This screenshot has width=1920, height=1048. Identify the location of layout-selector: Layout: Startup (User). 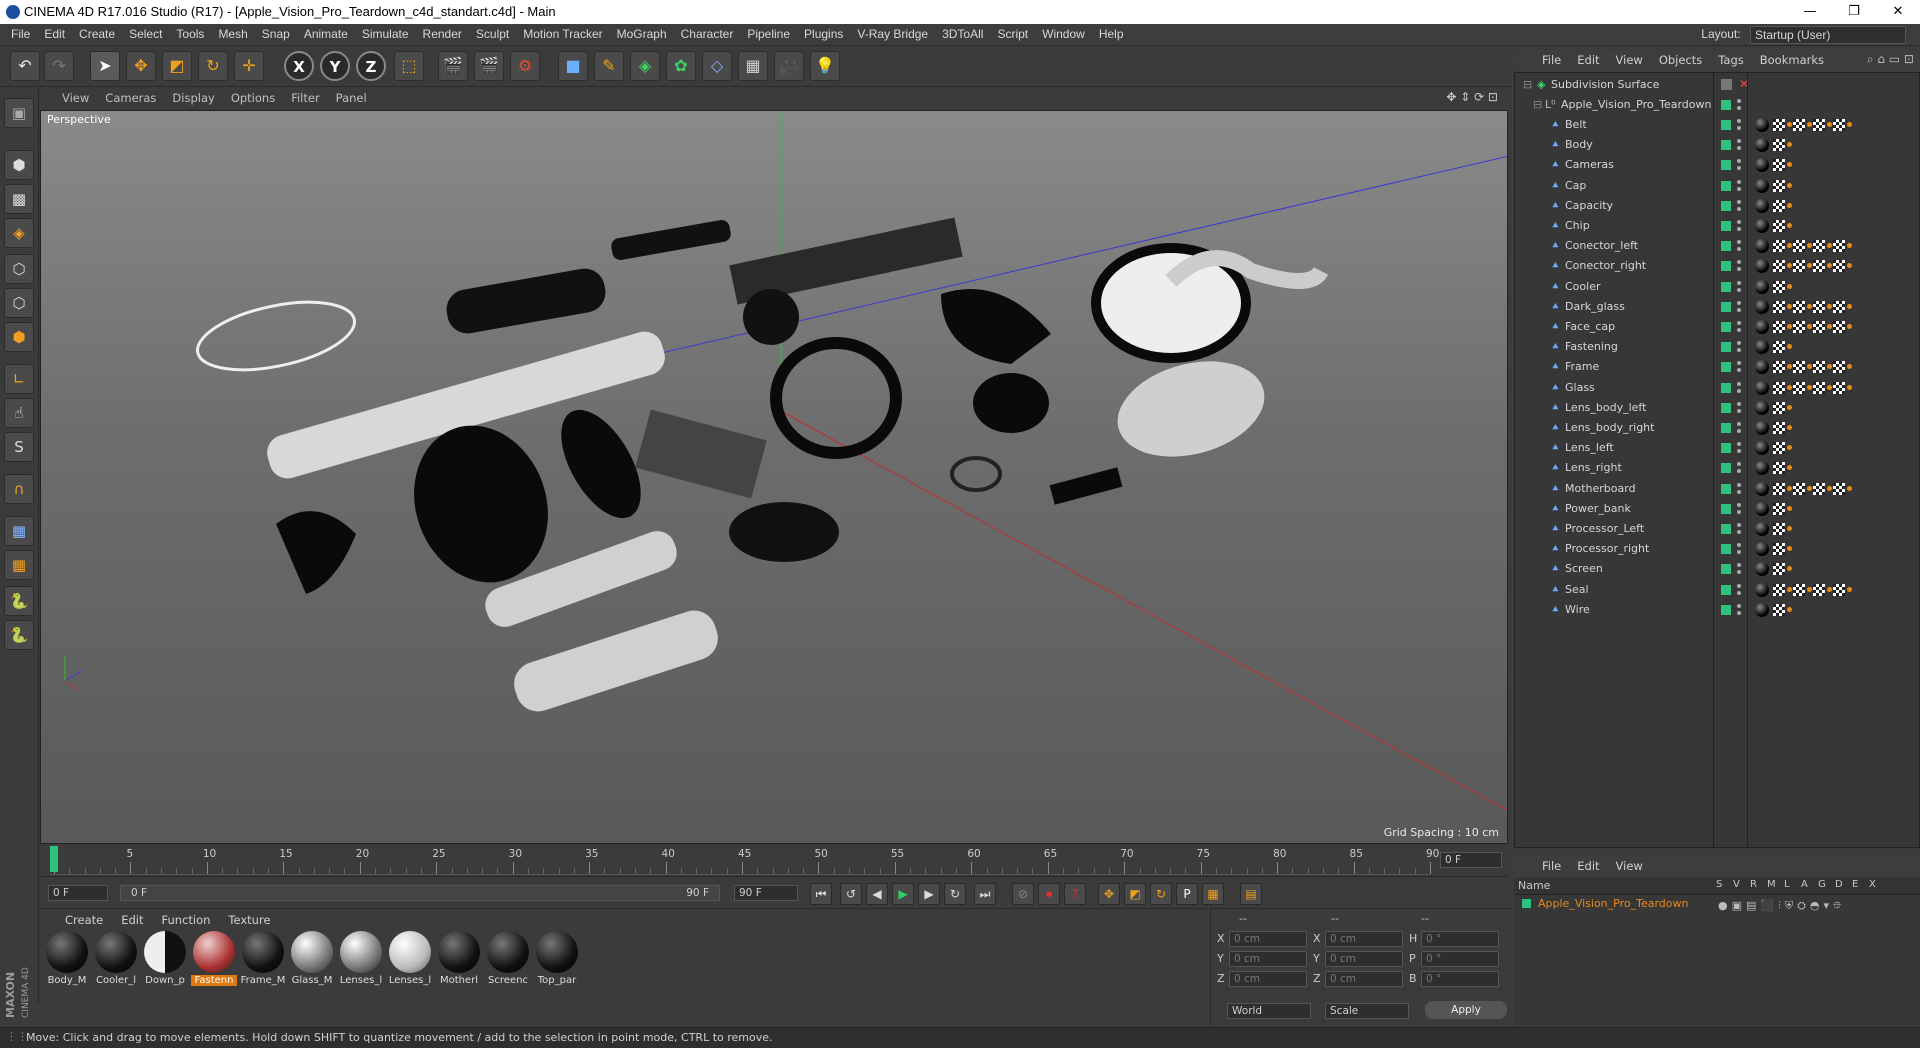
(1803, 35).